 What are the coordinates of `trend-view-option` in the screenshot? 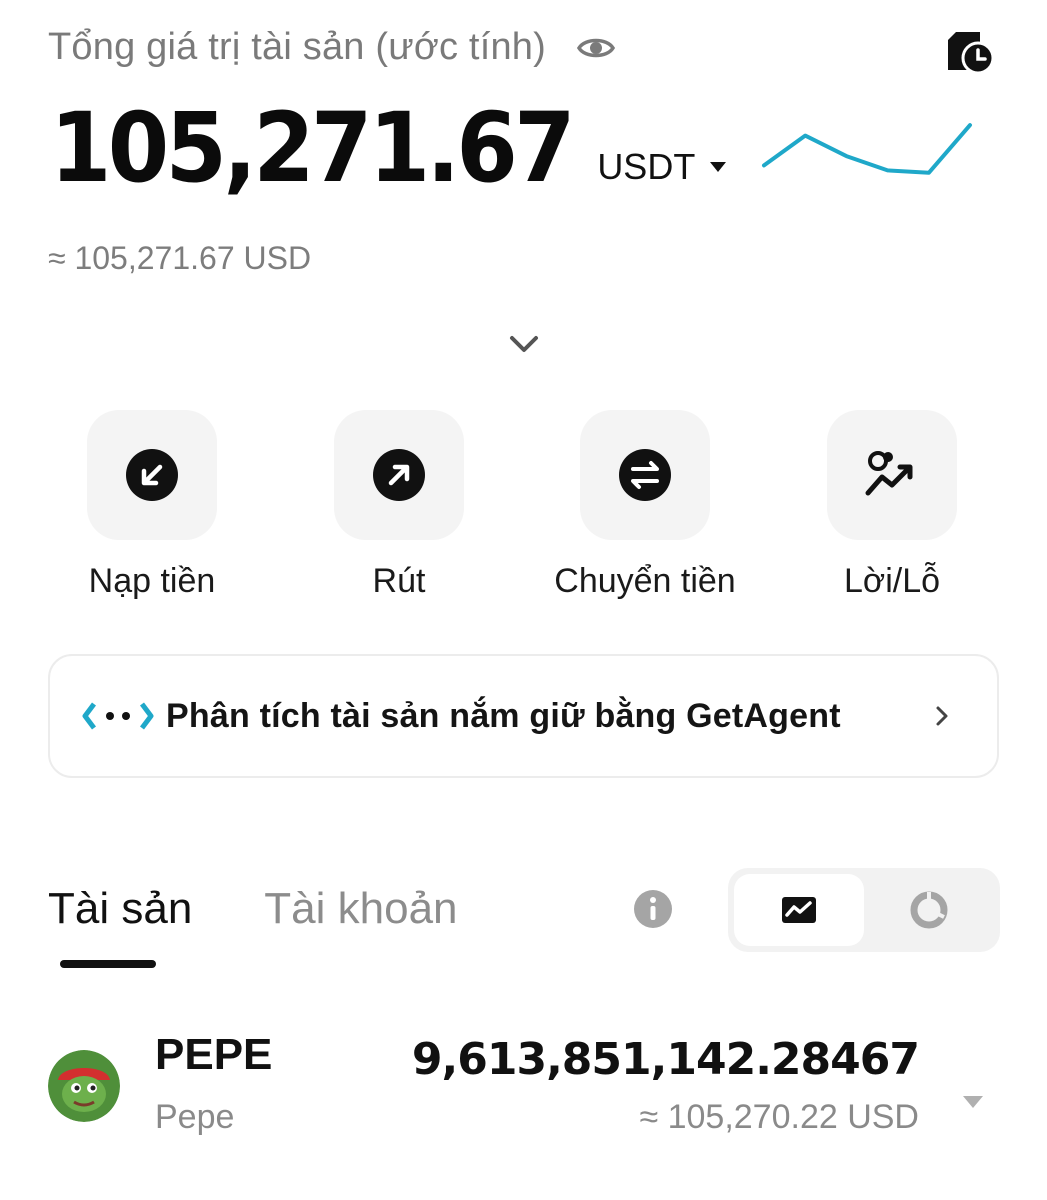 It's located at (799, 910).